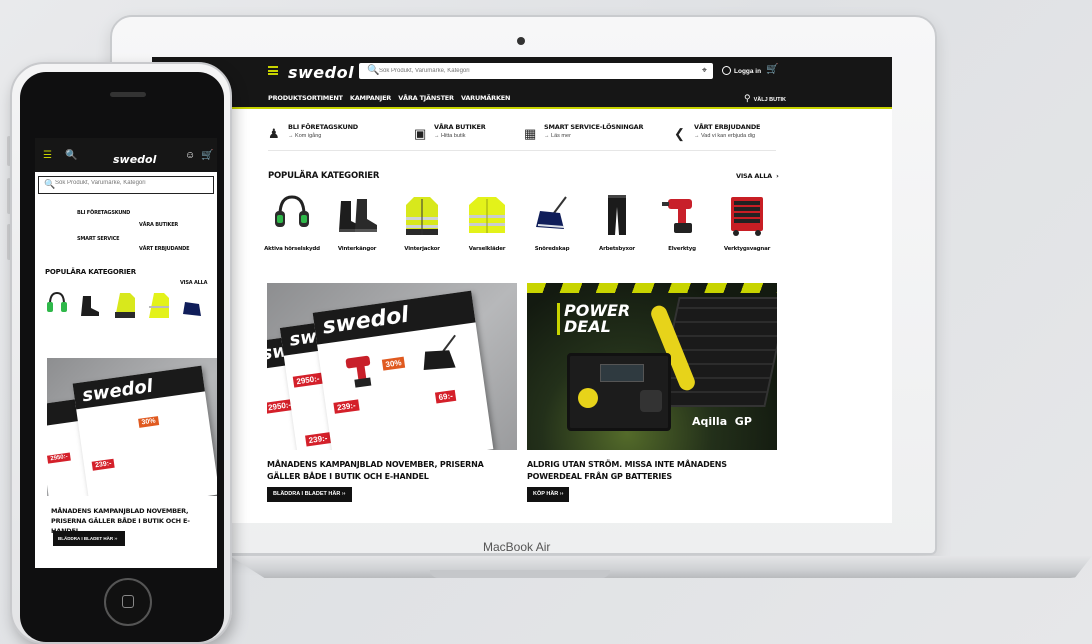 The width and height of the screenshot is (1092, 644). Describe the element at coordinates (725, 136) in the screenshot. I see `service-subtitle: → Vad vi kan erbjuda dig` at that location.